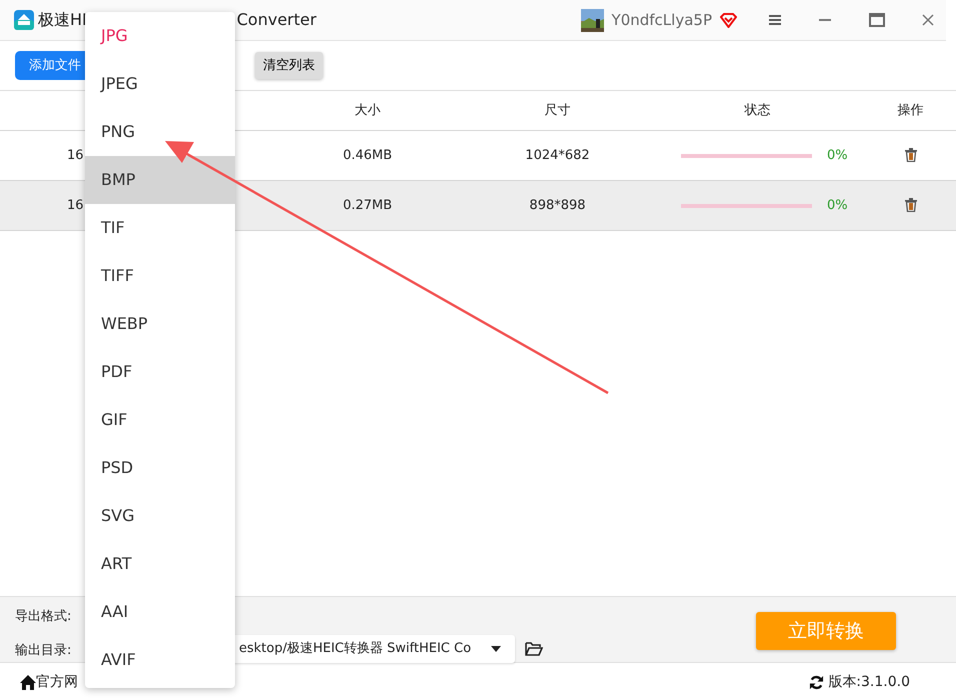 The image size is (956, 700). I want to click on refresh-icon, so click(816, 682).